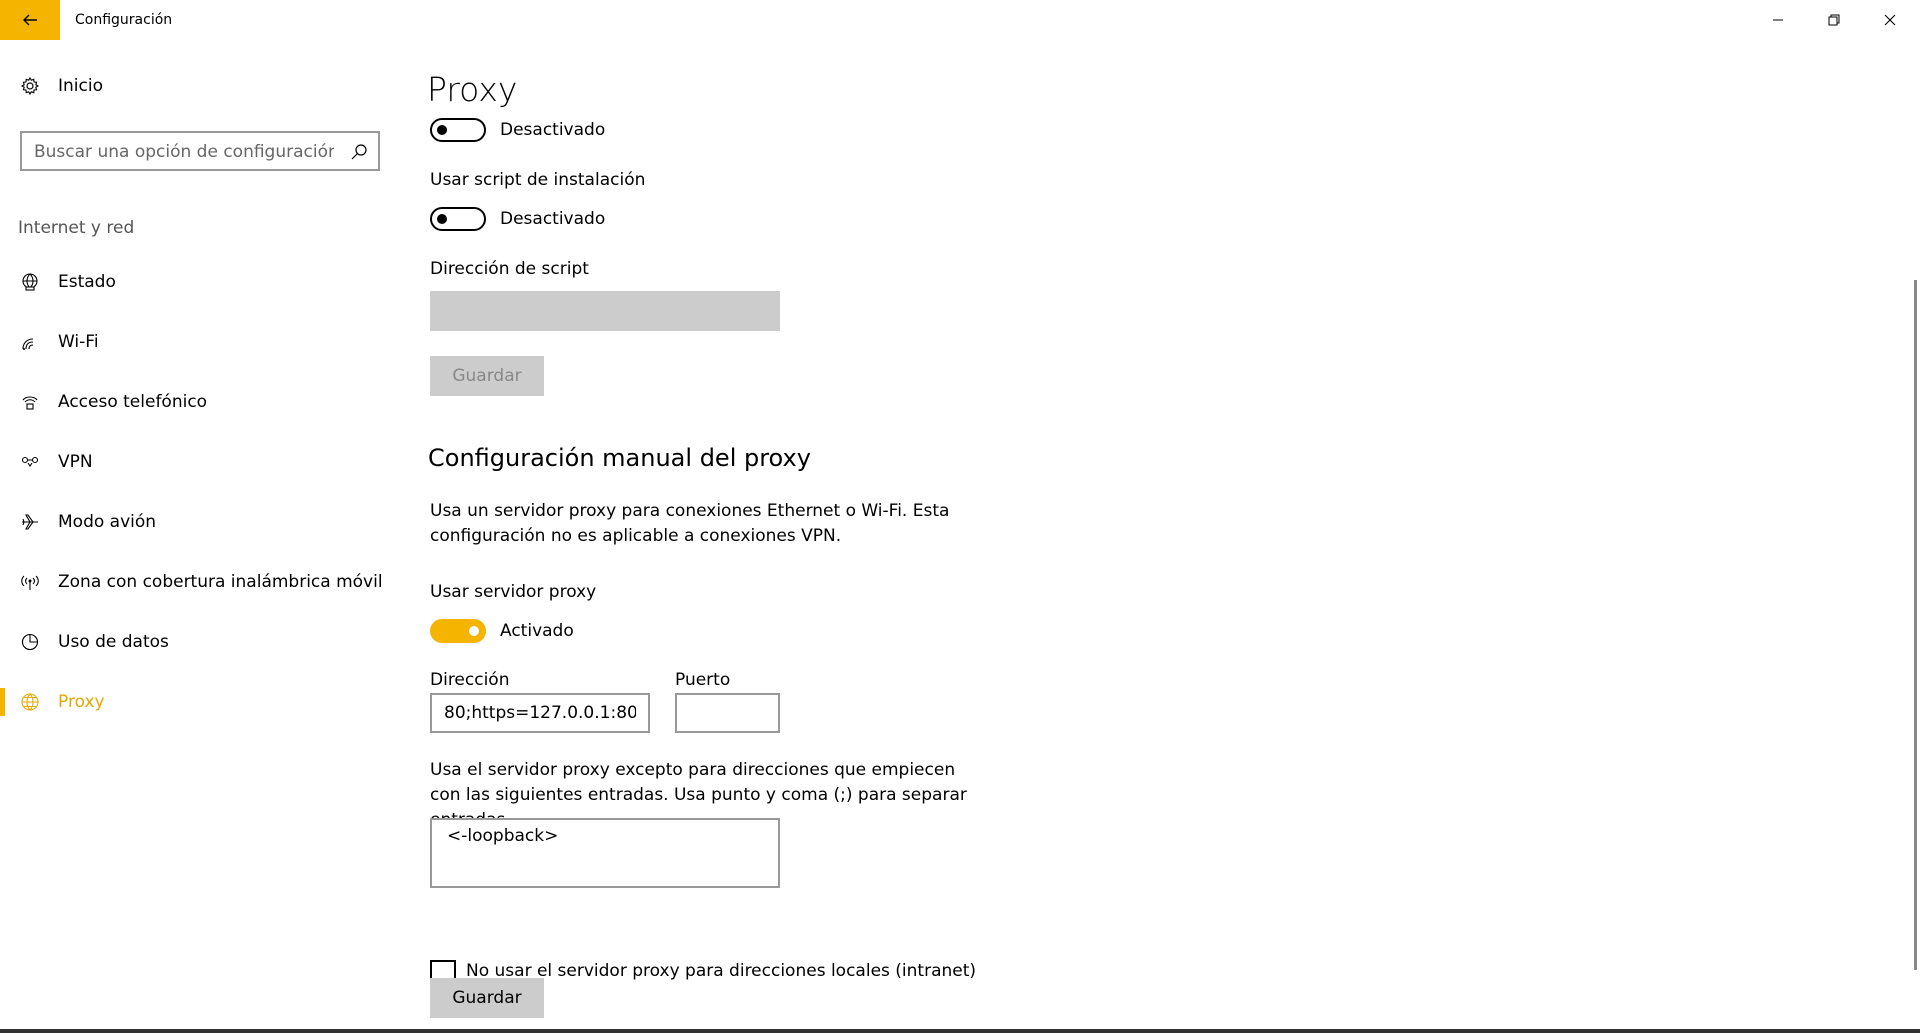 This screenshot has height=1033, width=1920. Describe the element at coordinates (2, 702) in the screenshot. I see `active-indicator` at that location.